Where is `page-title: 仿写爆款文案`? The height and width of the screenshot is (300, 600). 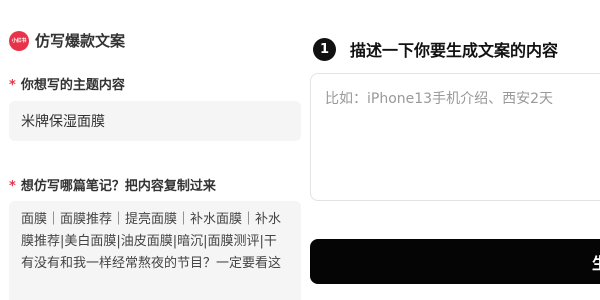
page-title: 仿写爆款文案 is located at coordinates (80, 41).